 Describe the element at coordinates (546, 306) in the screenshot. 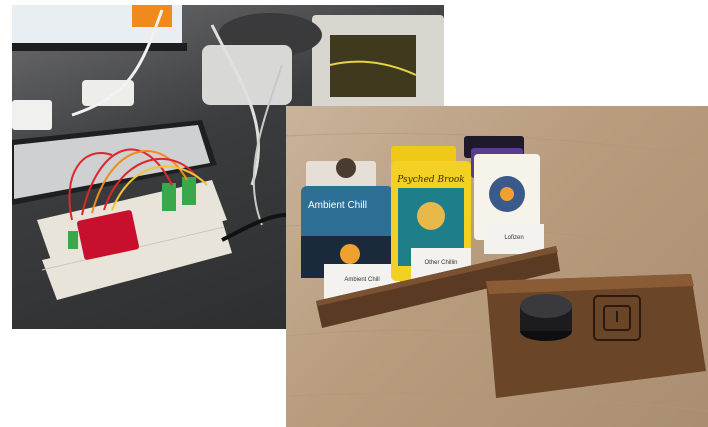

I see `knob-icon` at that location.